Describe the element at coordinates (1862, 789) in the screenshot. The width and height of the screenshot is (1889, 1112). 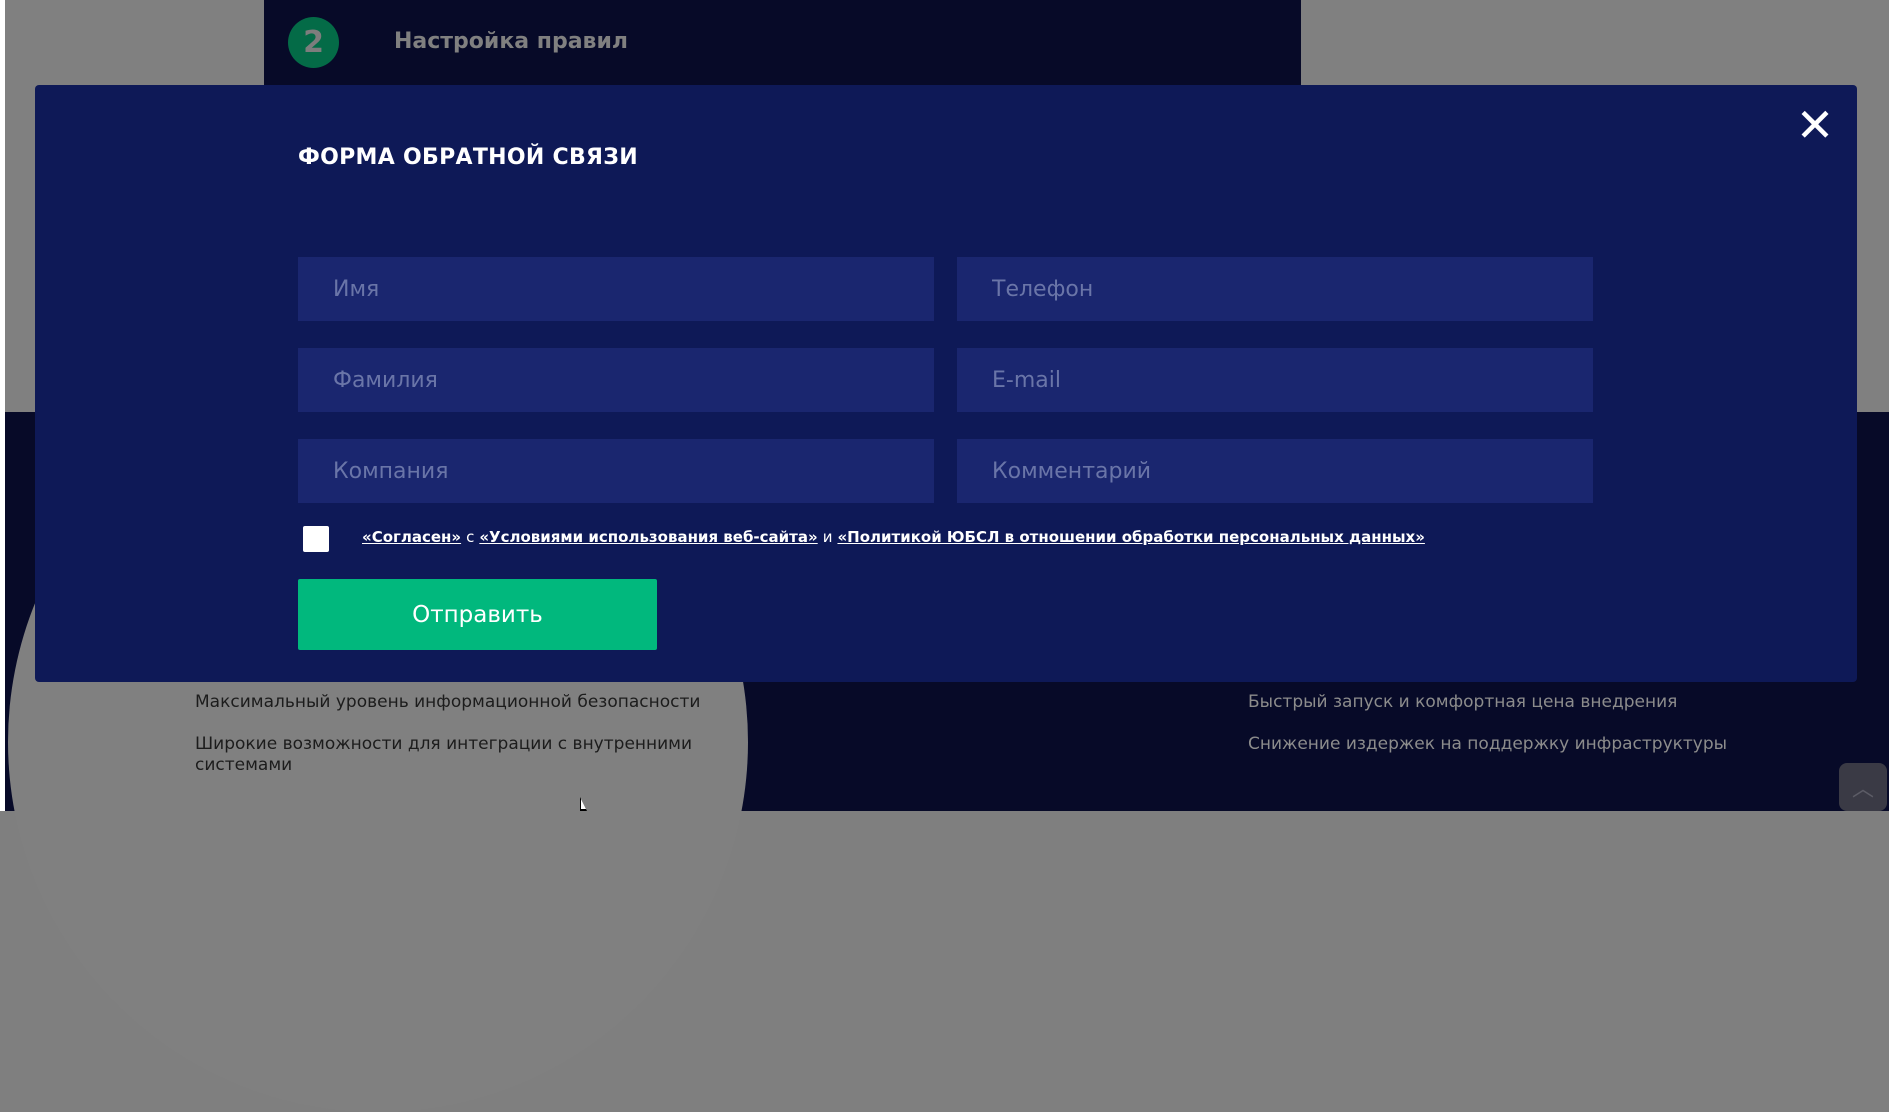
I see `chevron-up-icon: ︿` at that location.